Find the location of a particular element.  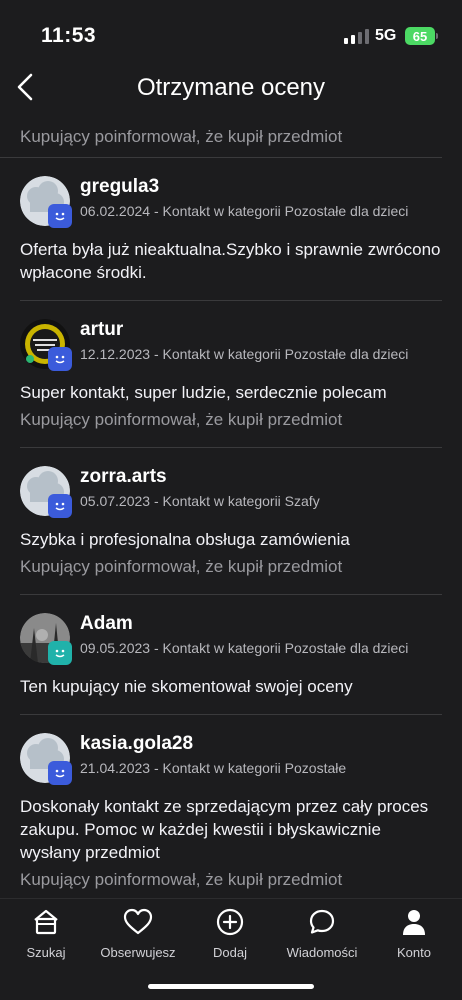

battery-icon: 65 is located at coordinates (420, 36).